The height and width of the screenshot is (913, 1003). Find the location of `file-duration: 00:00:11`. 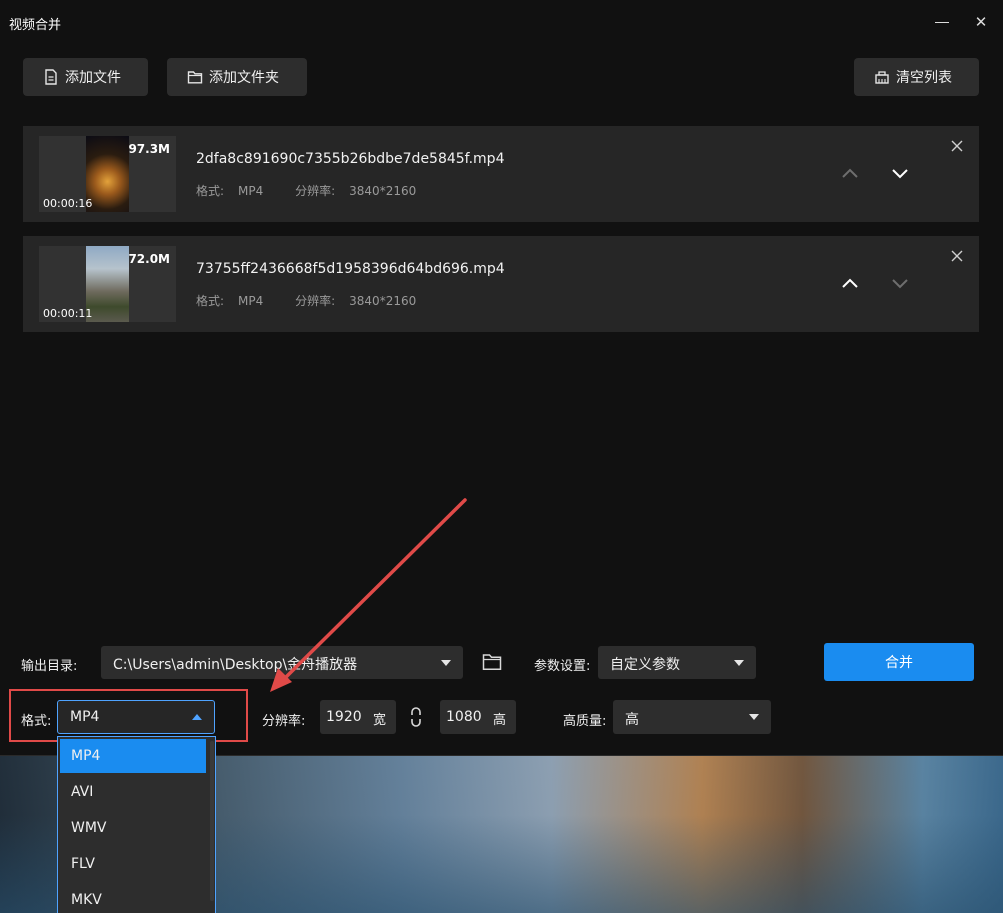

file-duration: 00:00:11 is located at coordinates (68, 313).